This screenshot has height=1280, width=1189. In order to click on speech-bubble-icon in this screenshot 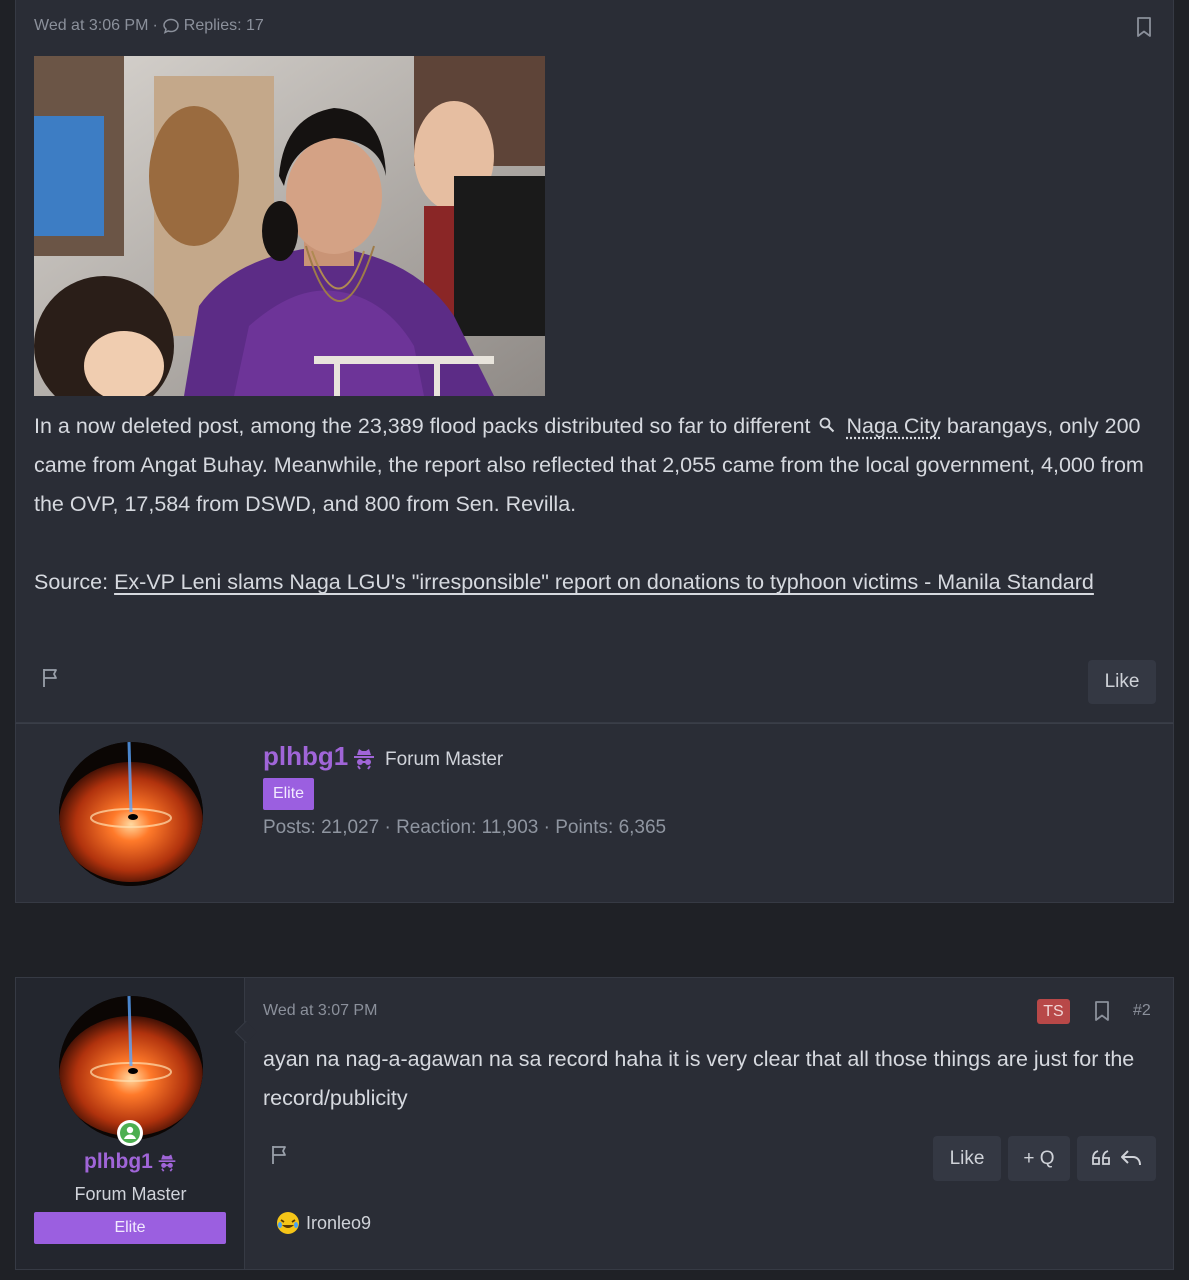, I will do `click(171, 26)`.